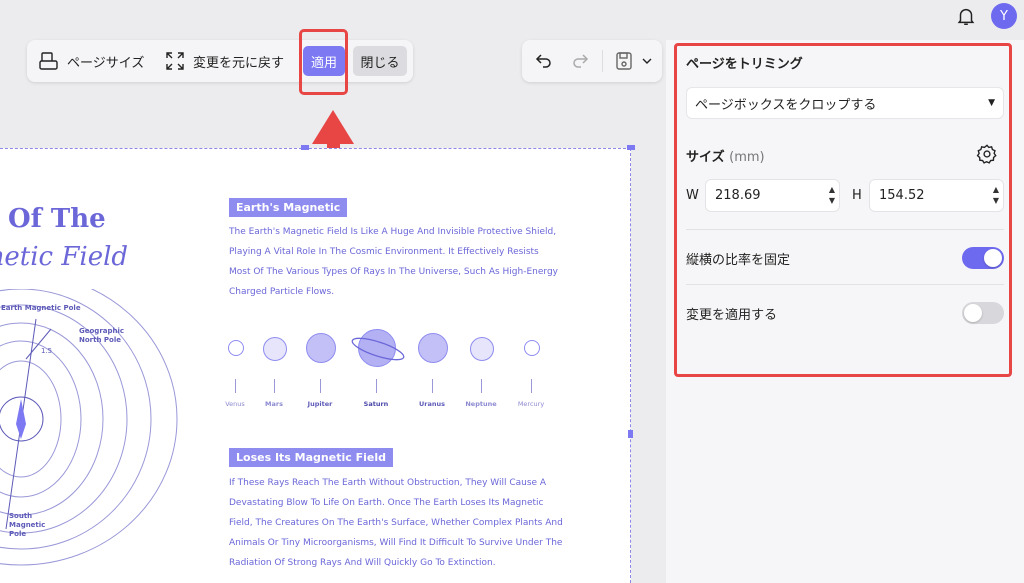  Describe the element at coordinates (175, 61) in the screenshot. I see `expand-arrows-icon` at that location.